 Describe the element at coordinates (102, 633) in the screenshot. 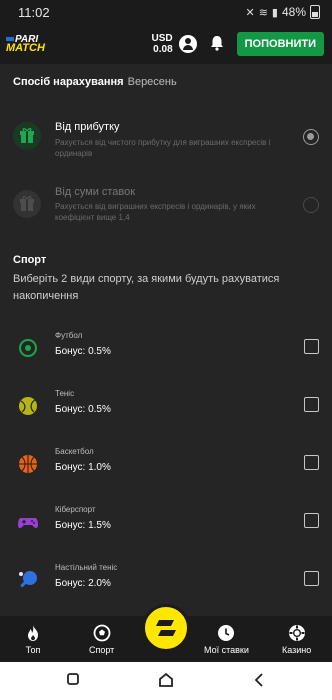

I see `ball-icon` at that location.